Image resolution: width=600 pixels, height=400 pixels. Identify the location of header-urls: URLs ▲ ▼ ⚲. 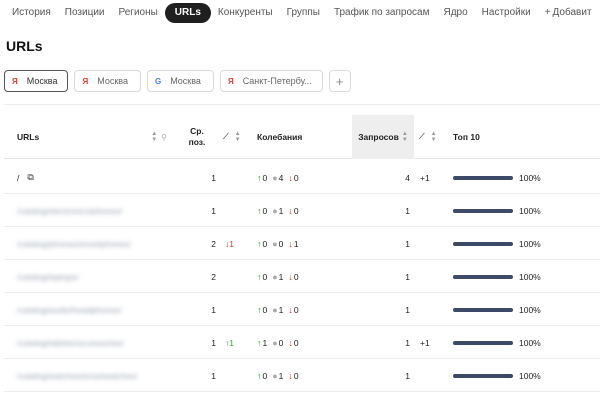
(92, 137).